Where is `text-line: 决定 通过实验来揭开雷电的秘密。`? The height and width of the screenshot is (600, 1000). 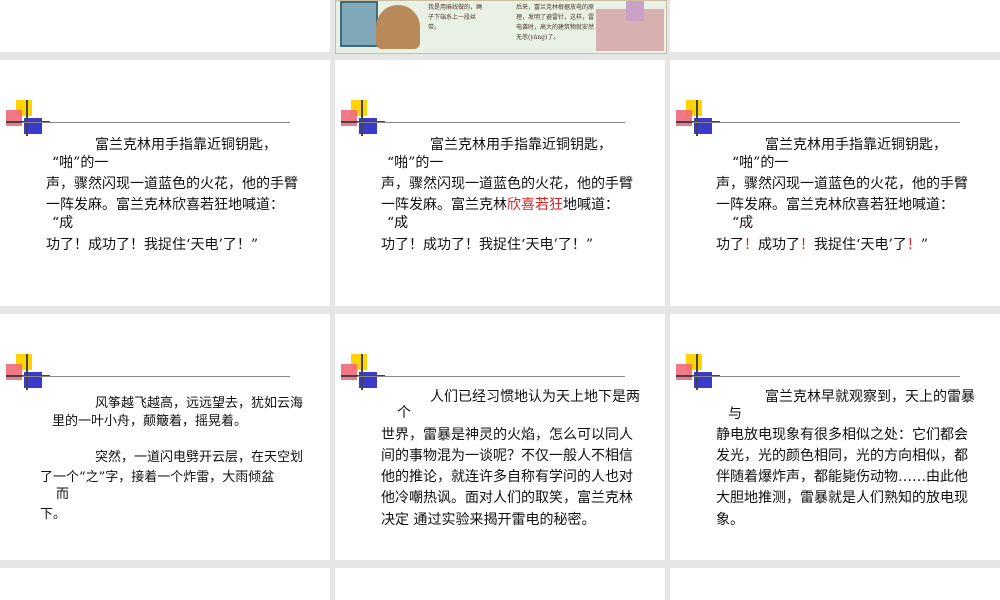 text-line: 决定 通过实验来揭开雷电的秘密。 is located at coordinates (488, 520).